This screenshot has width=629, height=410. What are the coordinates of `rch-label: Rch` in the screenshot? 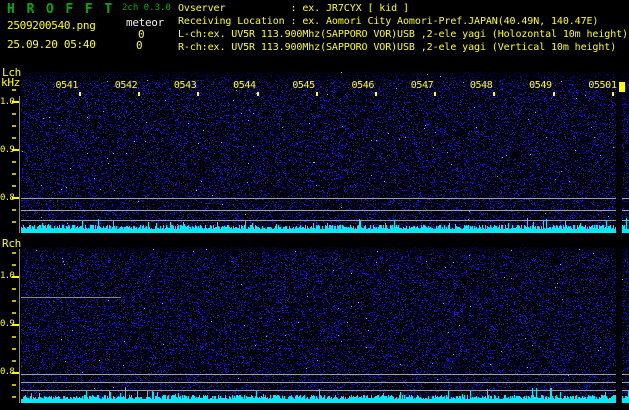 It's located at (11, 243).